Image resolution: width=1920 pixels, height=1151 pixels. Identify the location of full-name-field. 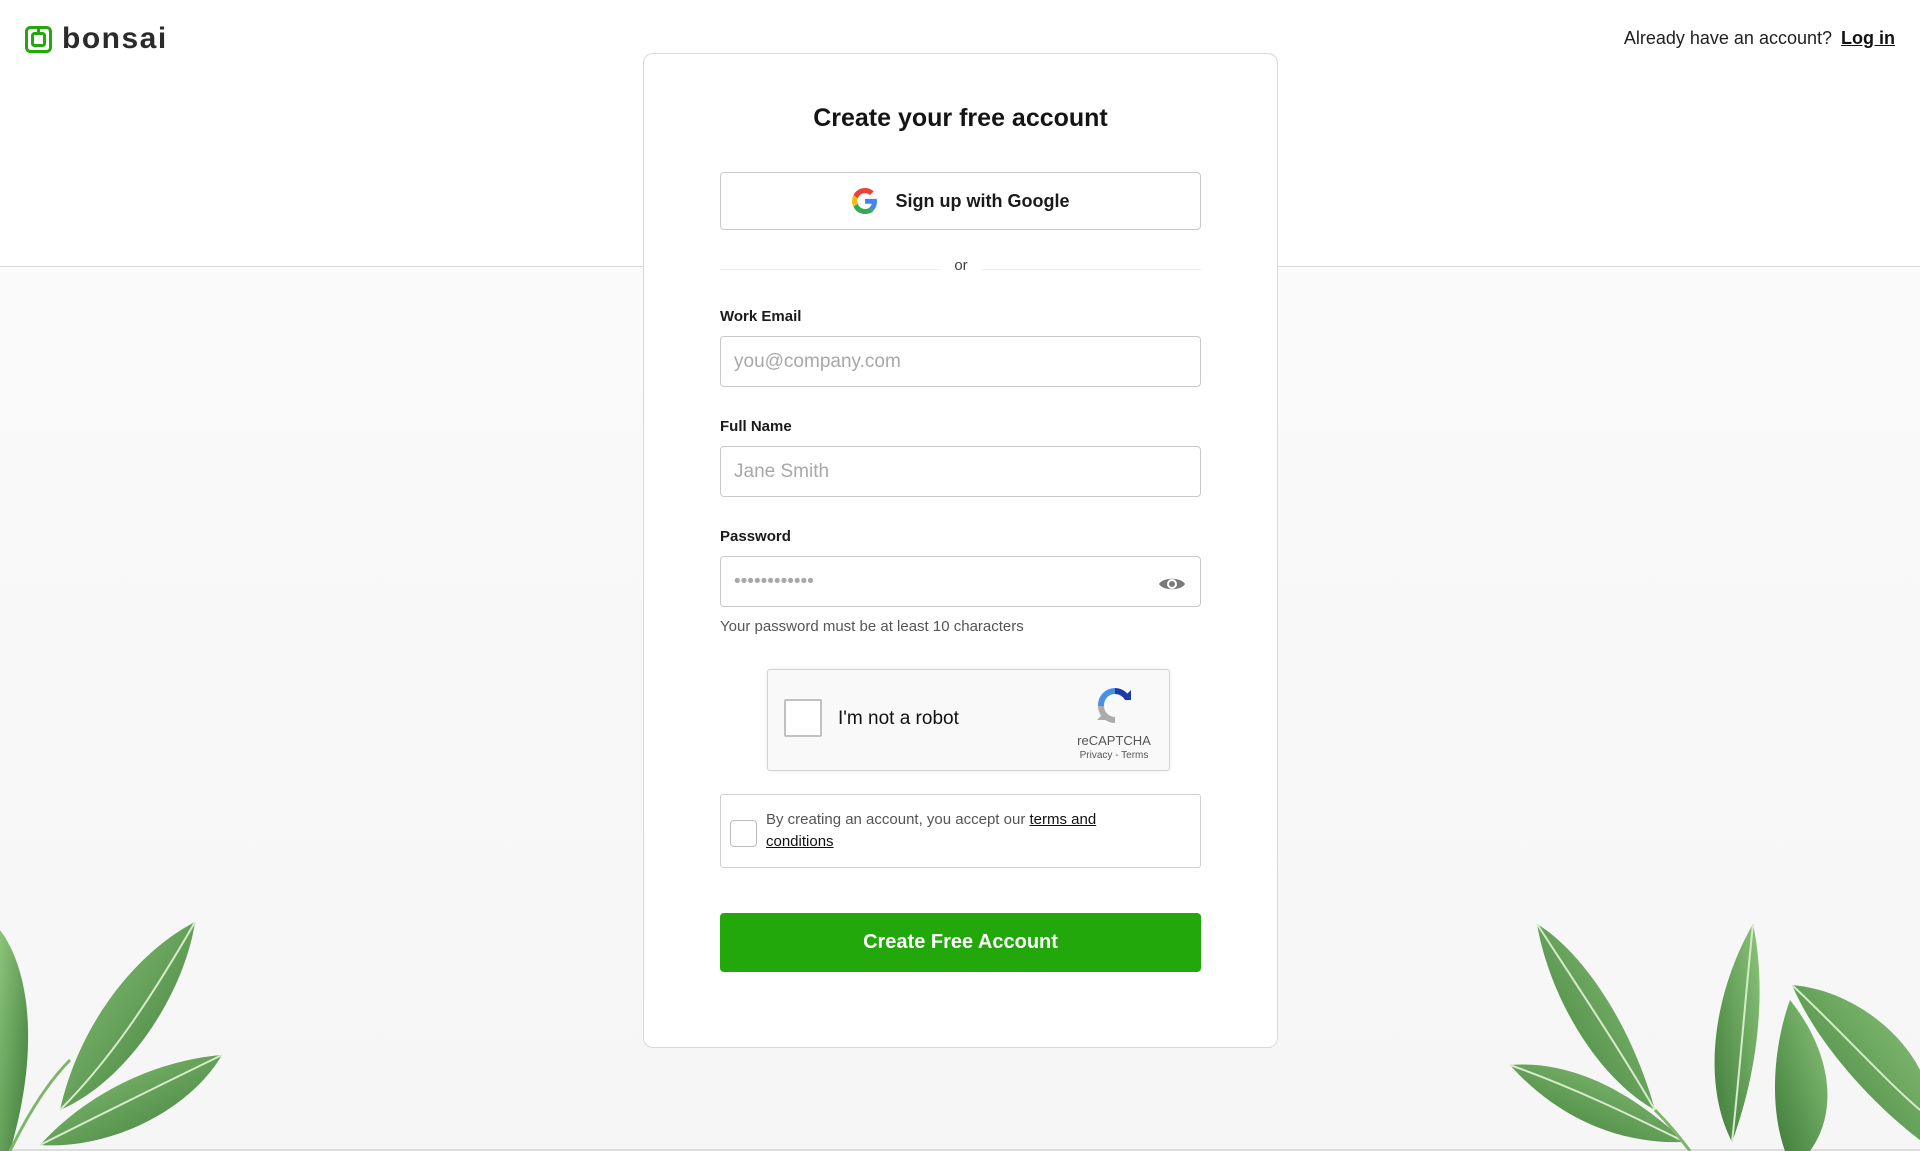
(960, 471).